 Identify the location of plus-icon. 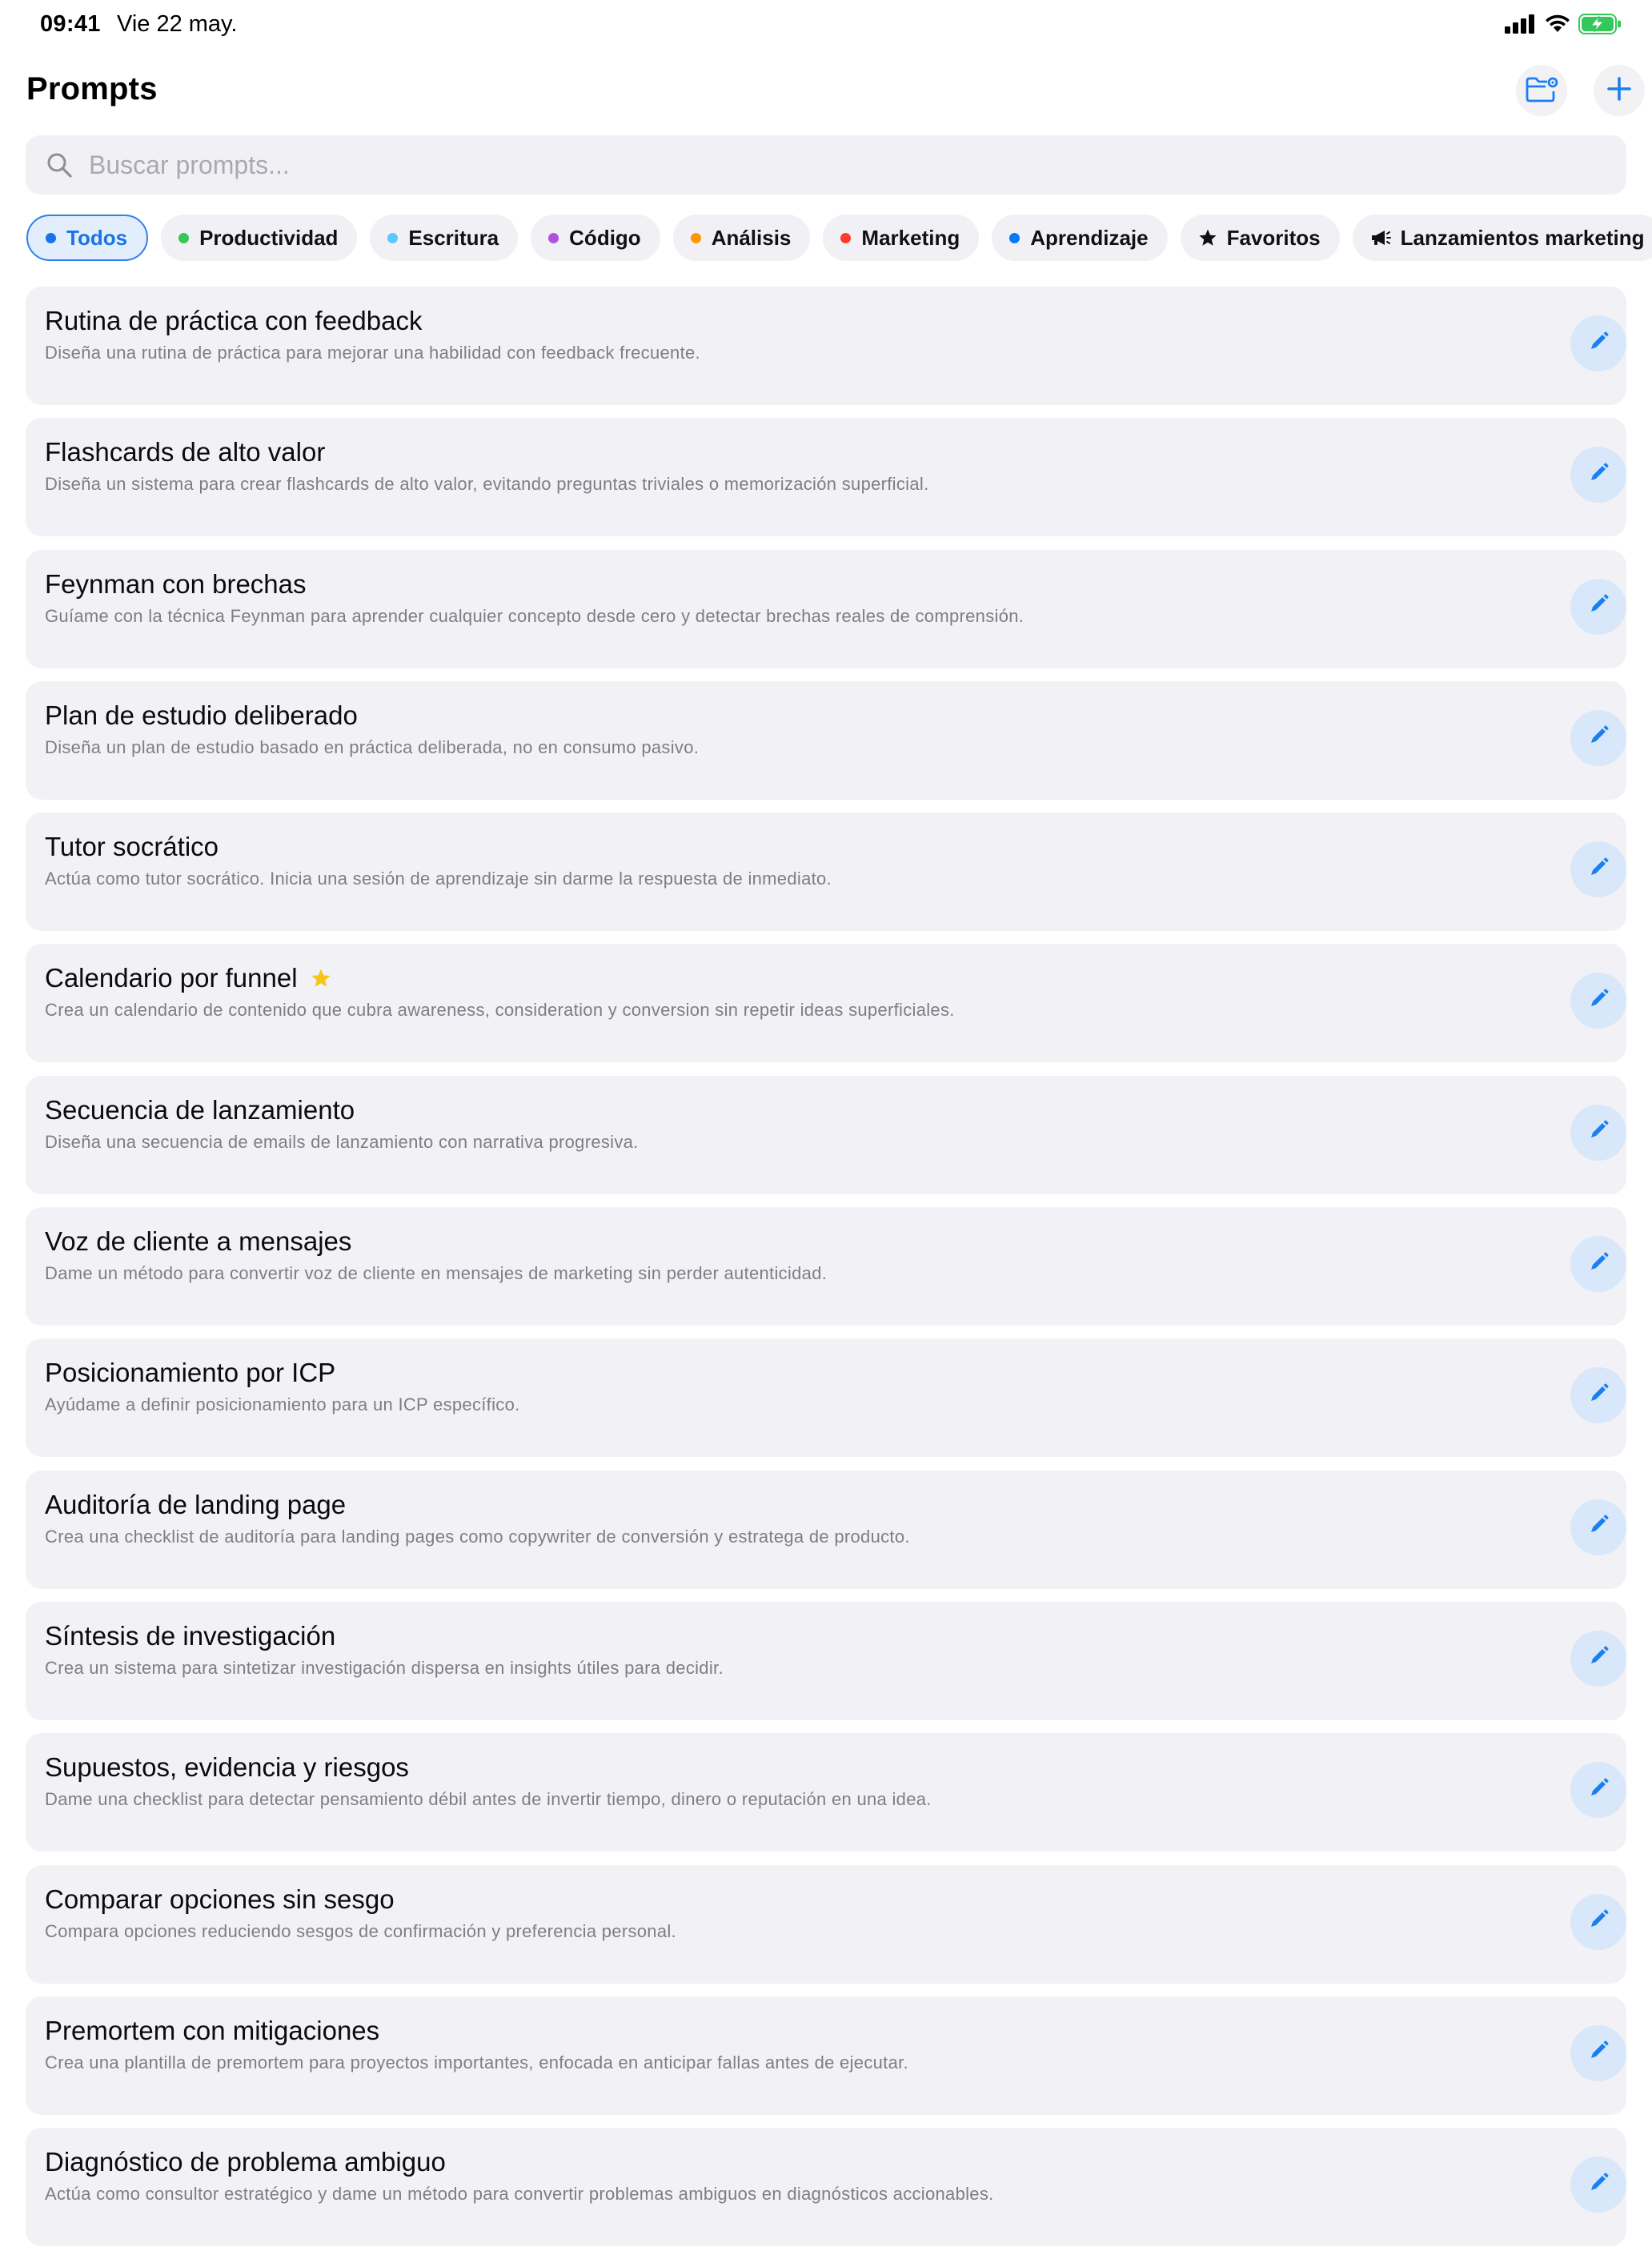
(1619, 91).